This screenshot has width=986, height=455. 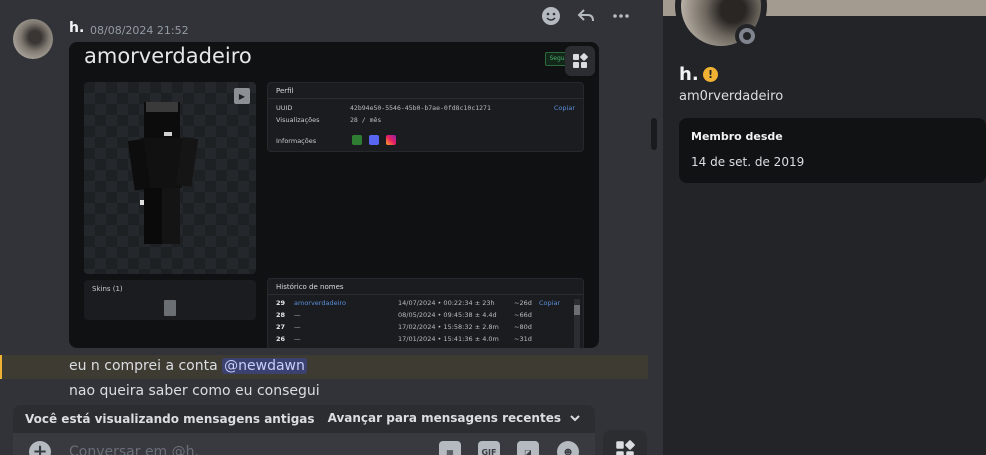 I want to click on gif-button: GIF, so click(x=489, y=448).